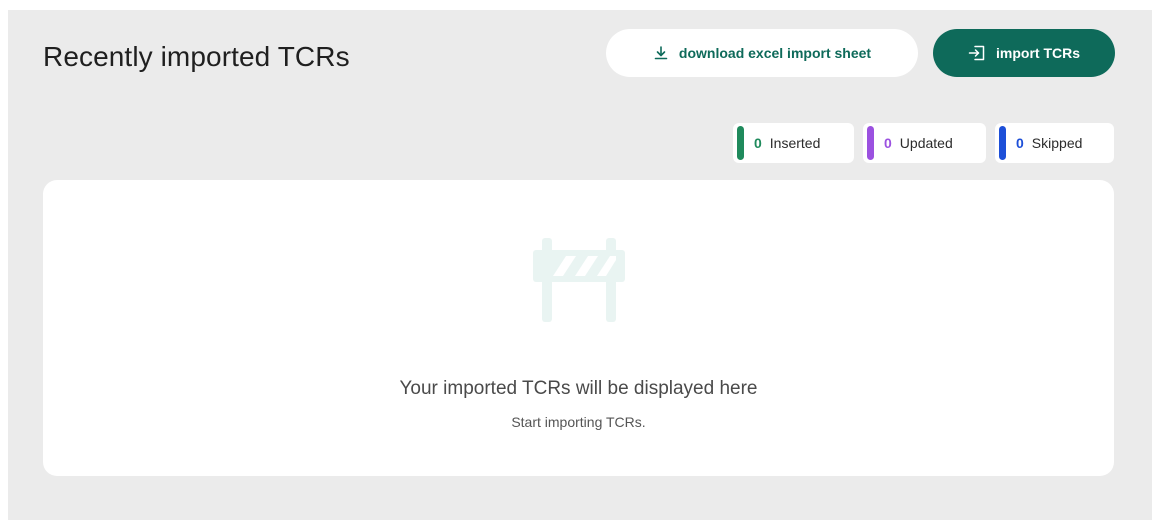 The height and width of the screenshot is (520, 1152). I want to click on download-icon, so click(661, 53).